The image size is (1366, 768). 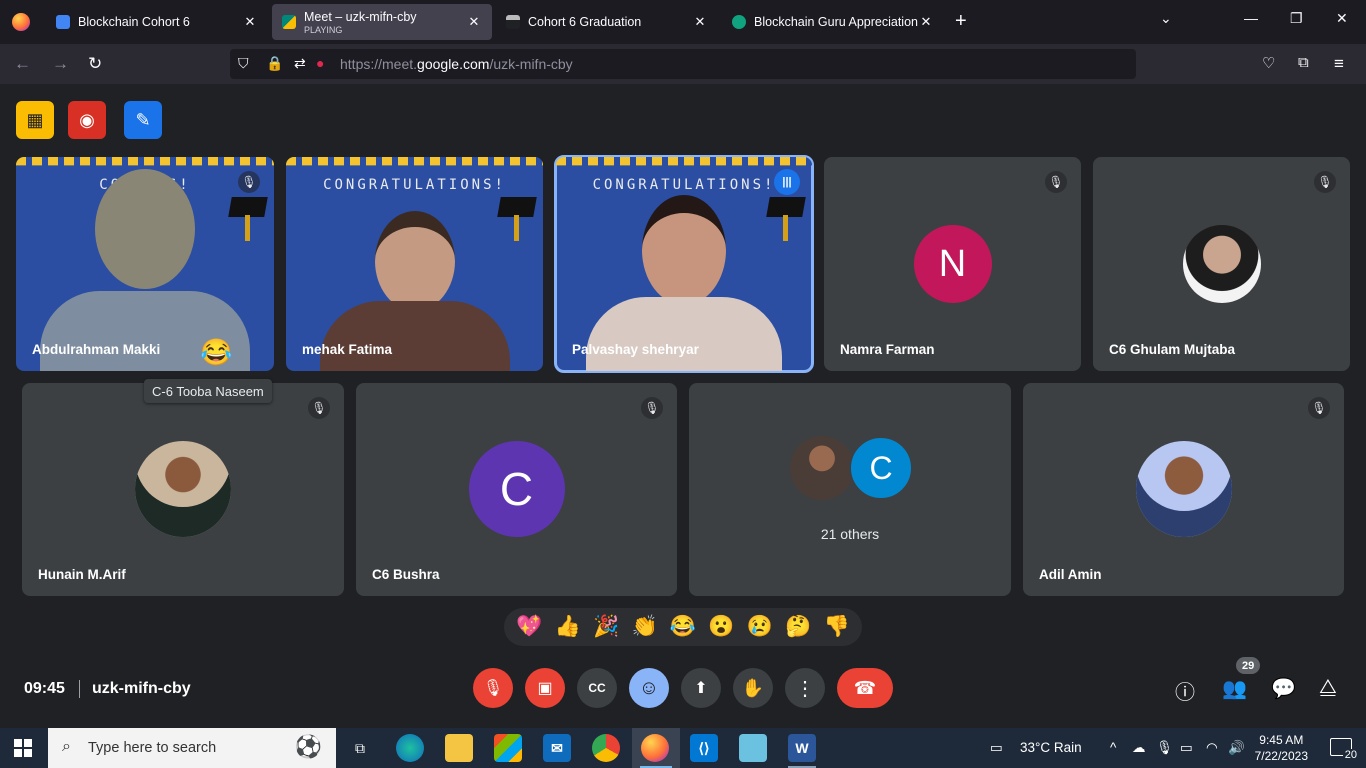 What do you see at coordinates (996, 748) in the screenshot?
I see `weather-icon: ▭` at bounding box center [996, 748].